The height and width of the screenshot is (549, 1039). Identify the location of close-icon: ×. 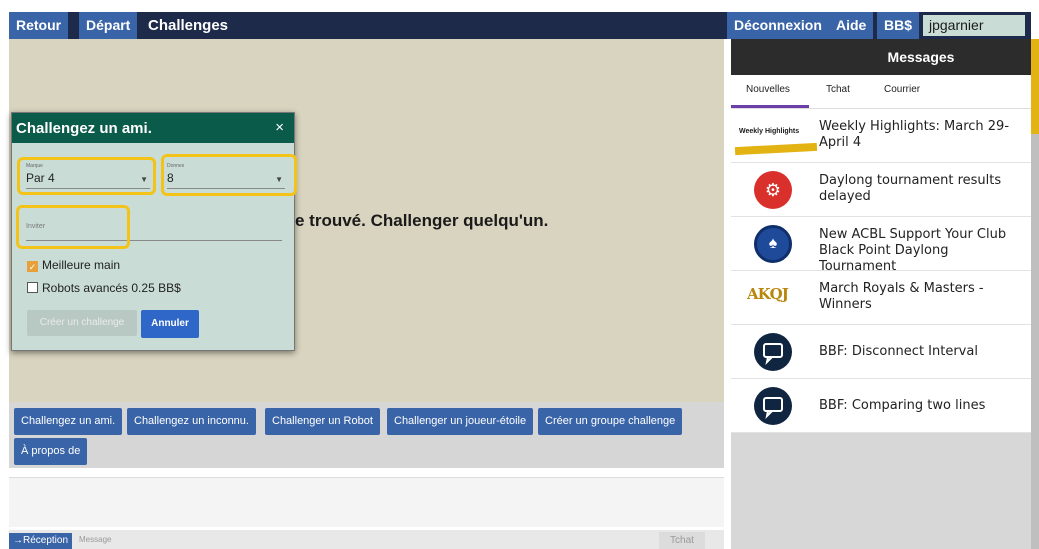
(279, 127).